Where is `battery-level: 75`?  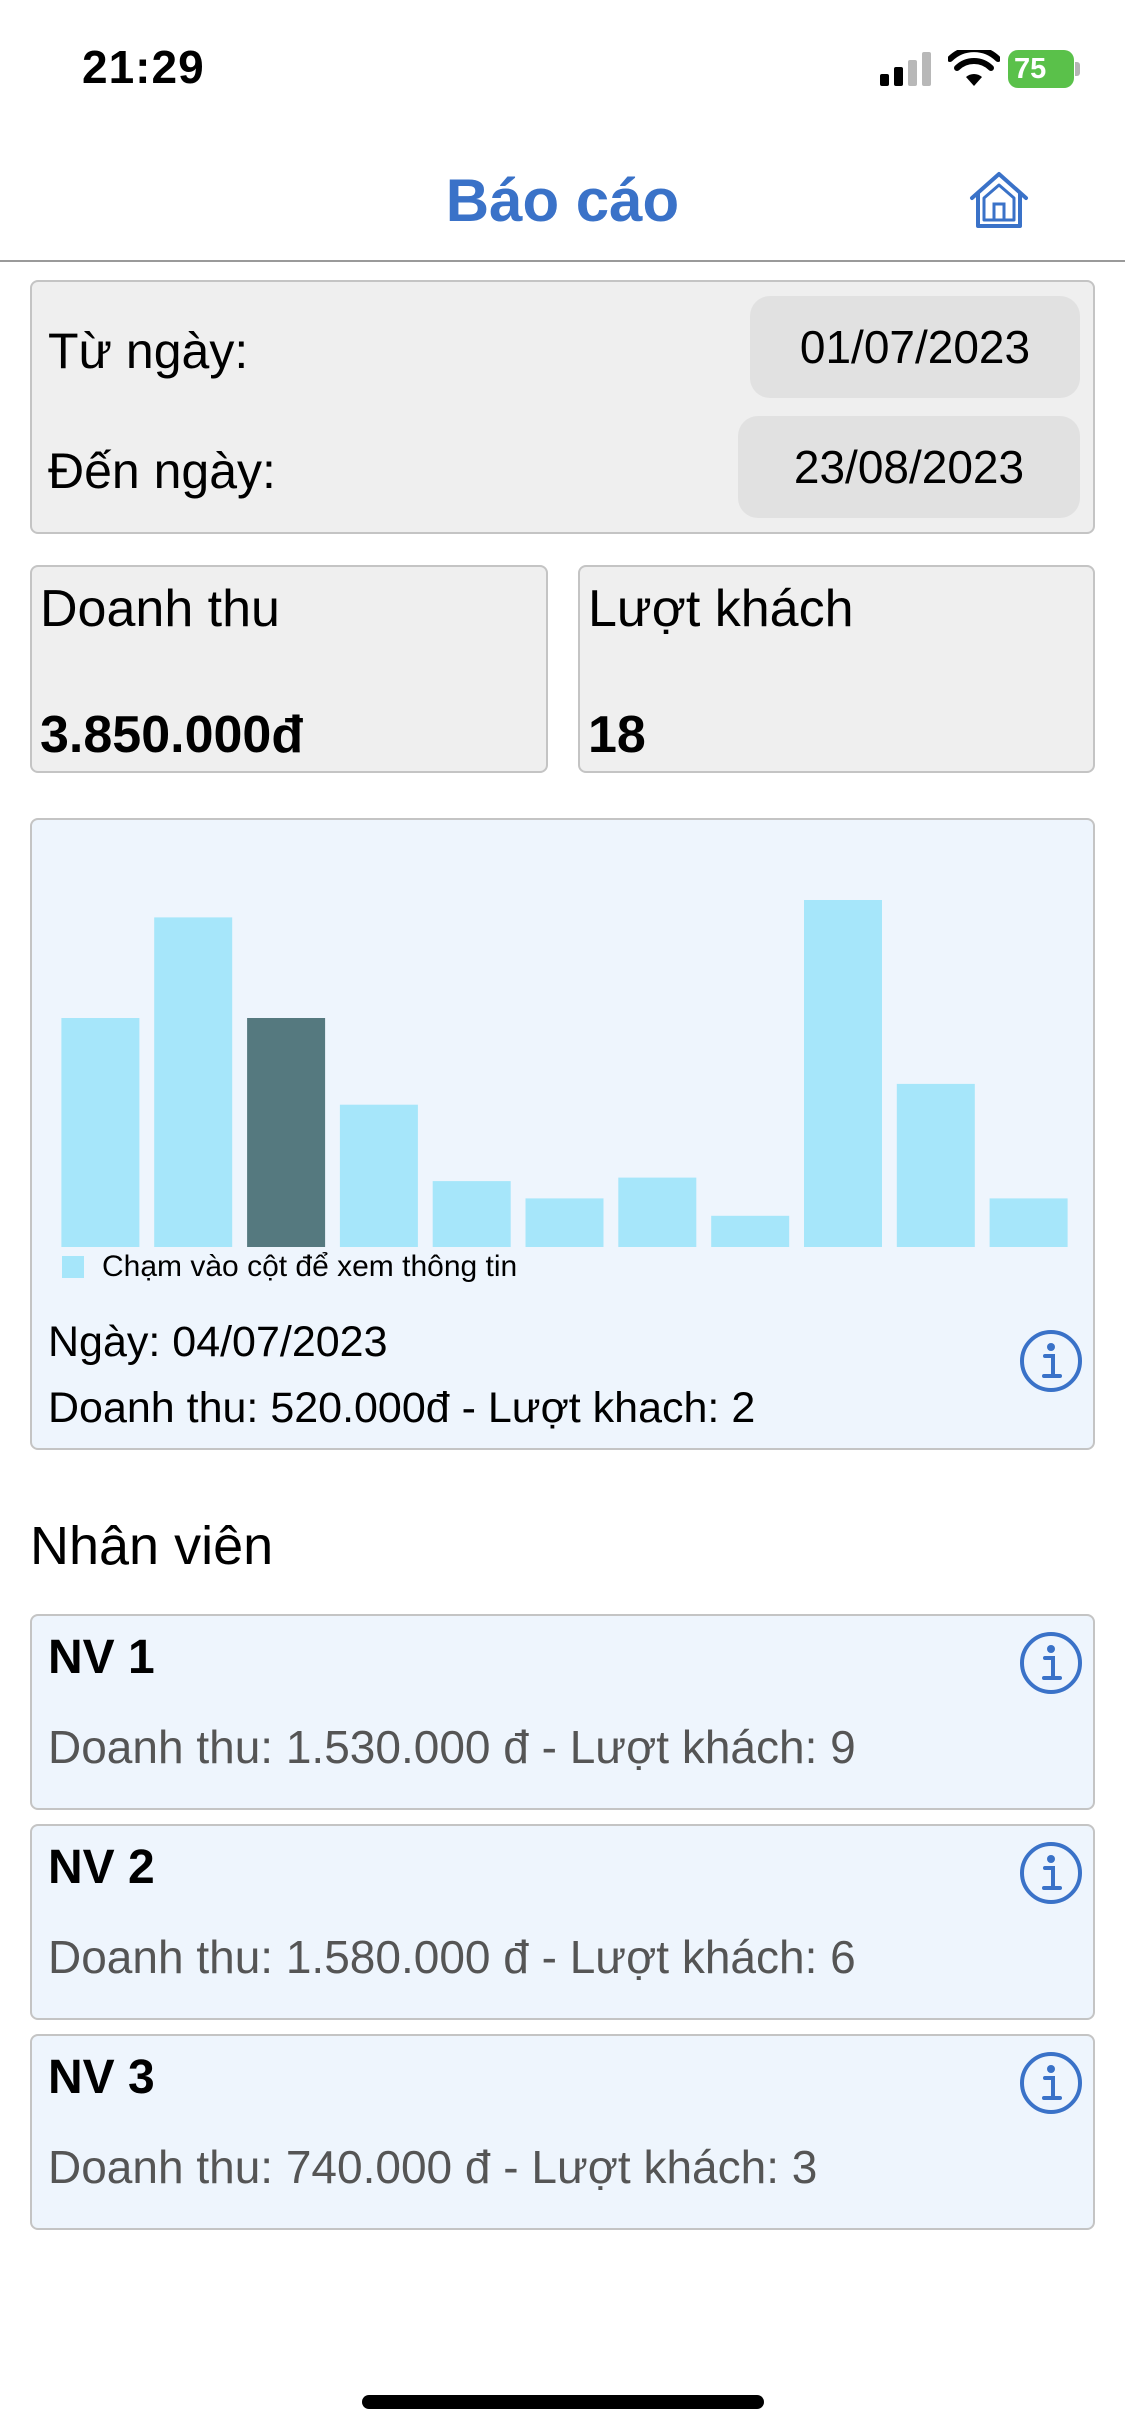
battery-level: 75 is located at coordinates (1030, 69).